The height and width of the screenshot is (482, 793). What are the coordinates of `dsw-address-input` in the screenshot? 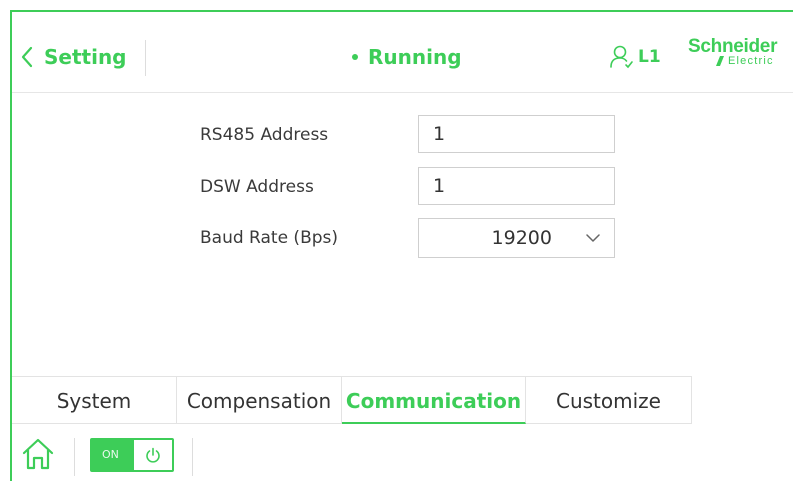 It's located at (516, 186).